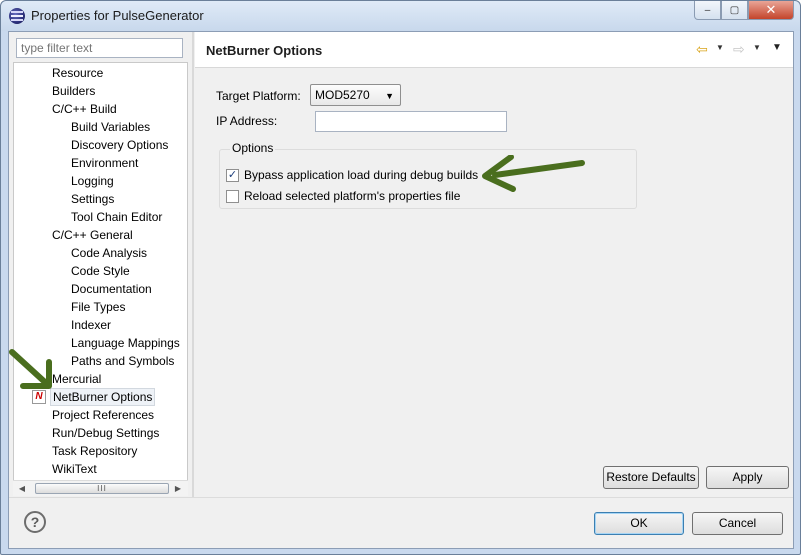 The width and height of the screenshot is (801, 555). Describe the element at coordinates (253, 148) in the screenshot. I see `options-group-label: Options` at that location.